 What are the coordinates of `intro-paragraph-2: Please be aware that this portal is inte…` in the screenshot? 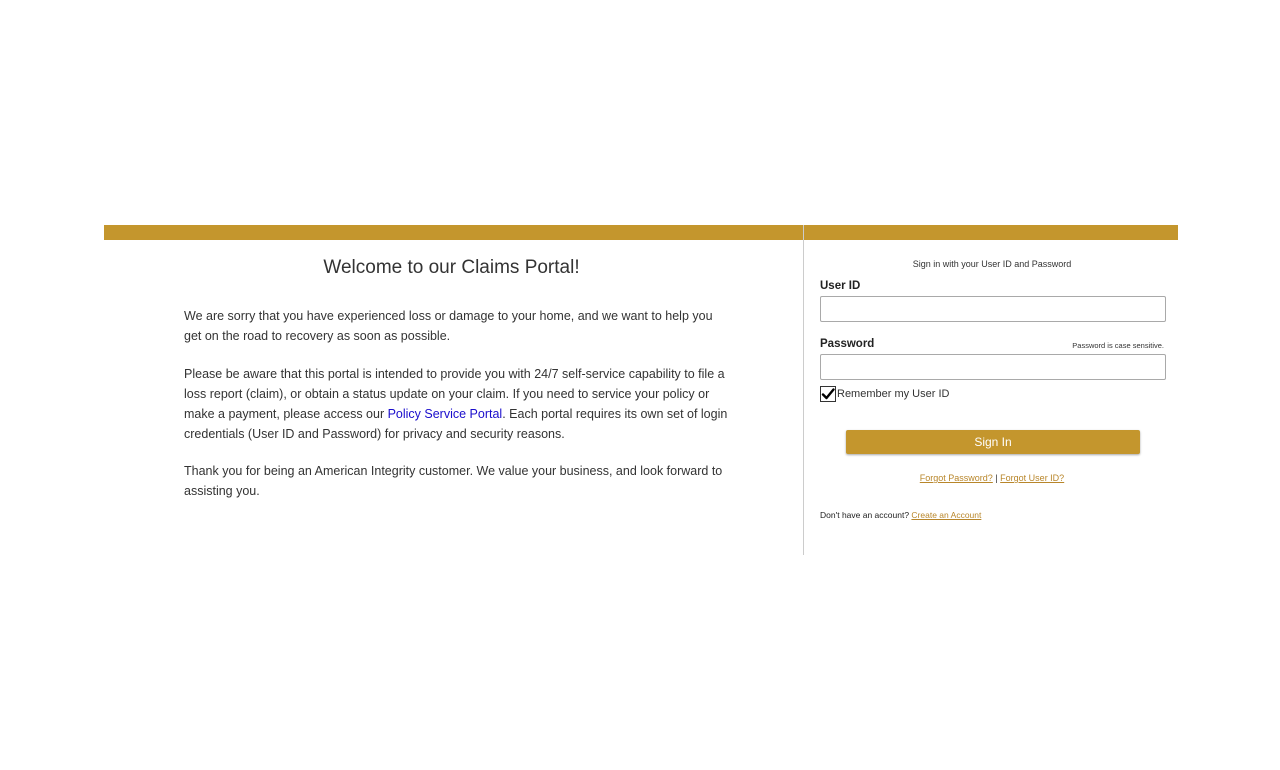 It's located at (456, 404).